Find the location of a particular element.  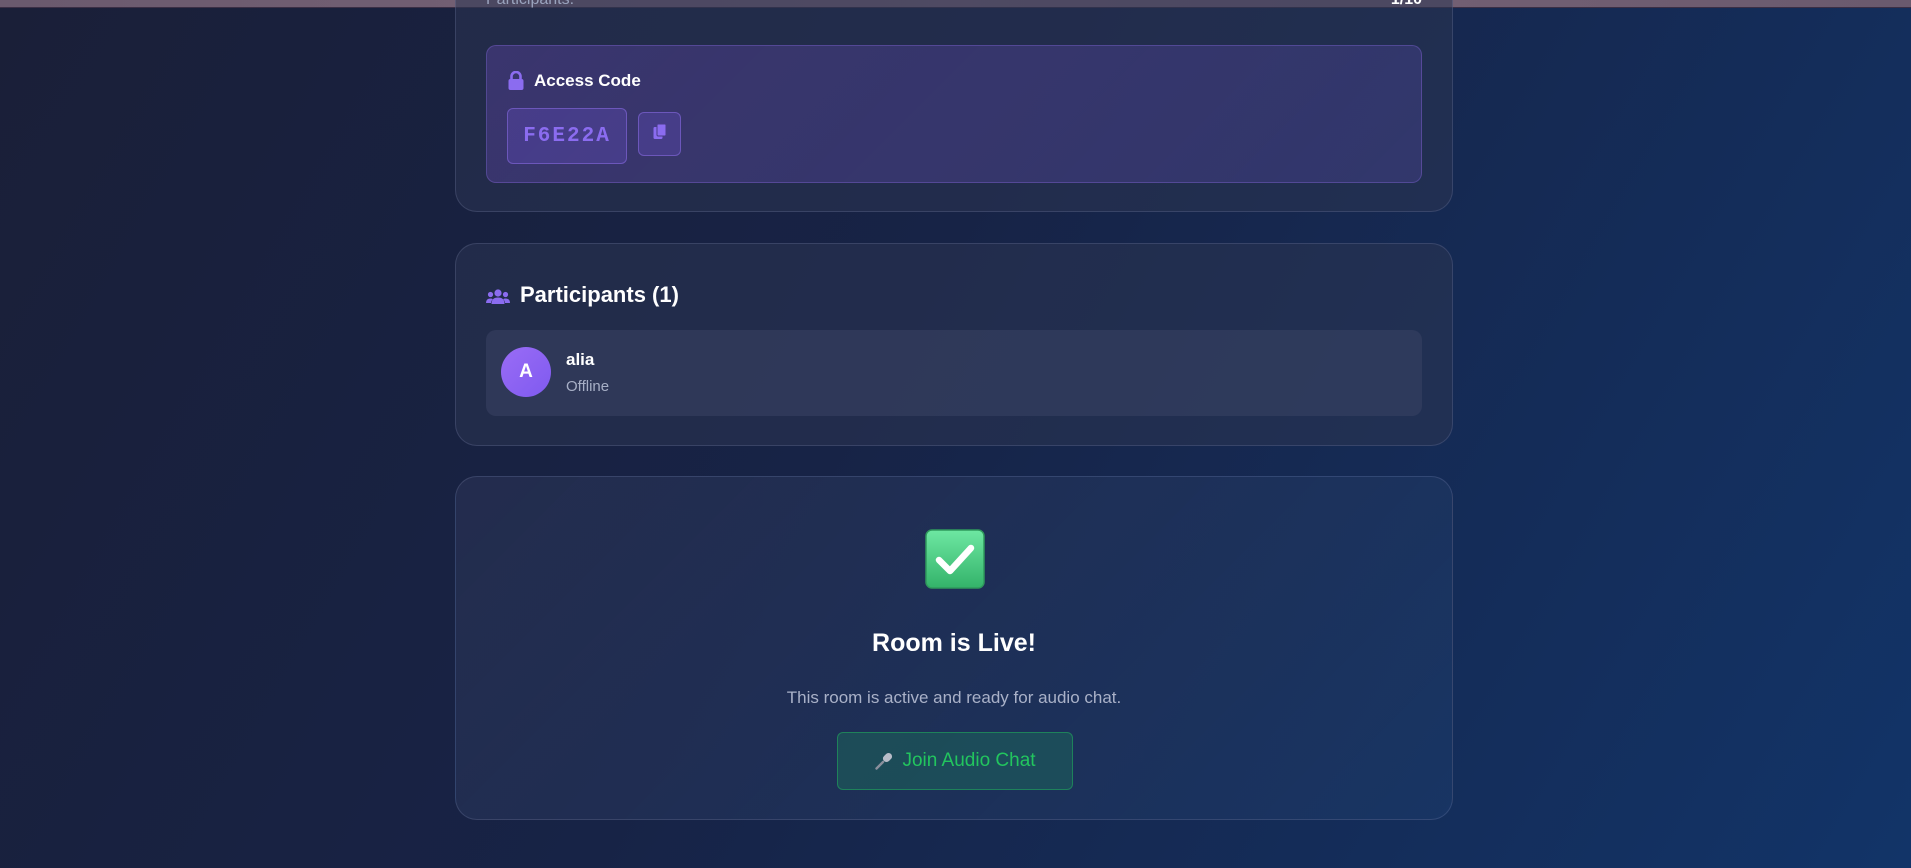

users-icon is located at coordinates (498, 295).